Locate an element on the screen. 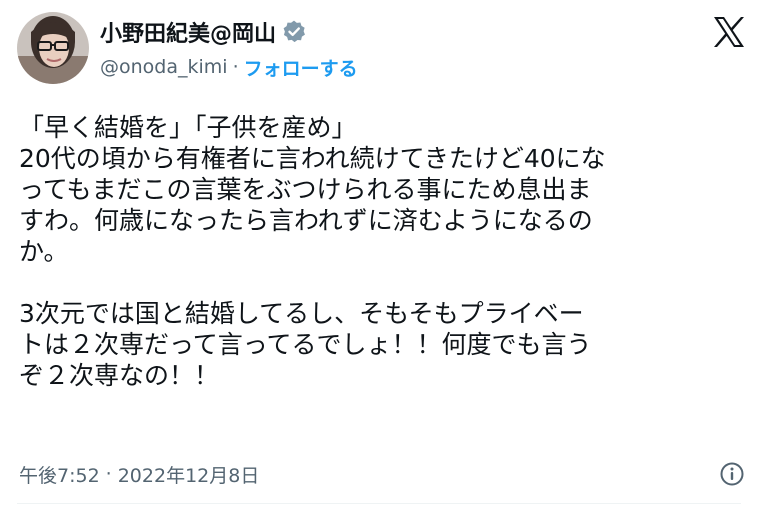  user-avatar is located at coordinates (53, 48).